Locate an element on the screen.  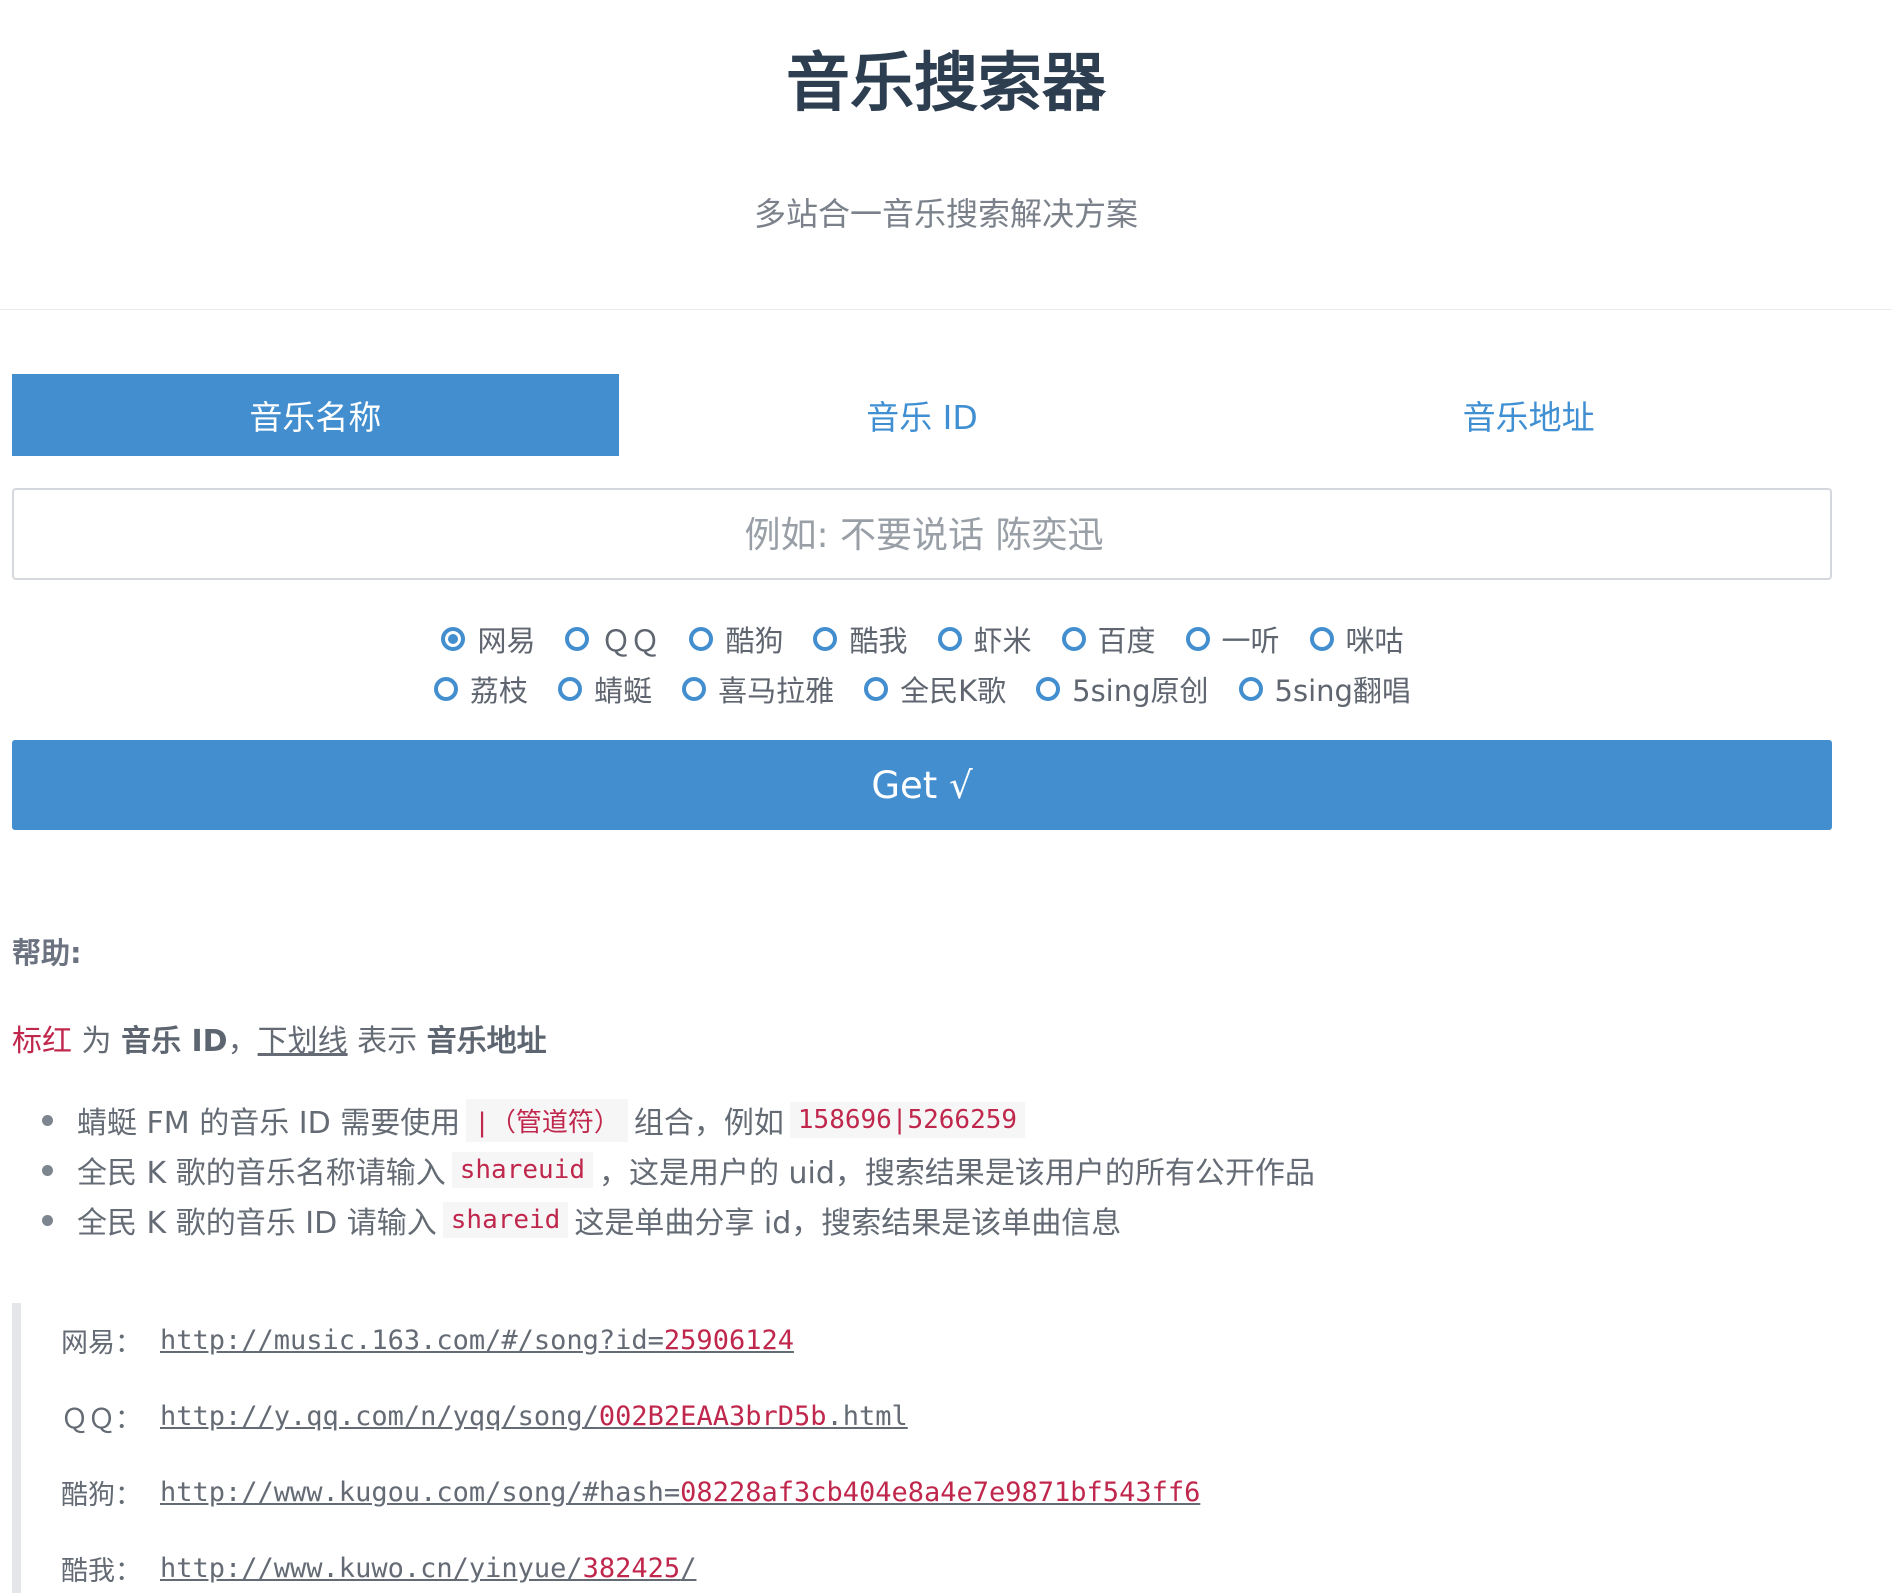
link-suffix: / is located at coordinates (688, 1568).